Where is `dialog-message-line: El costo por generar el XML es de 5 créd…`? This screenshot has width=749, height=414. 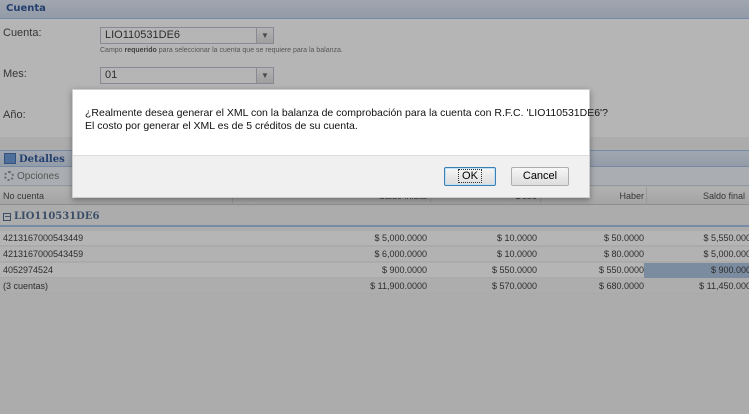 dialog-message-line: El costo por generar el XML es de 5 créd… is located at coordinates (221, 126).